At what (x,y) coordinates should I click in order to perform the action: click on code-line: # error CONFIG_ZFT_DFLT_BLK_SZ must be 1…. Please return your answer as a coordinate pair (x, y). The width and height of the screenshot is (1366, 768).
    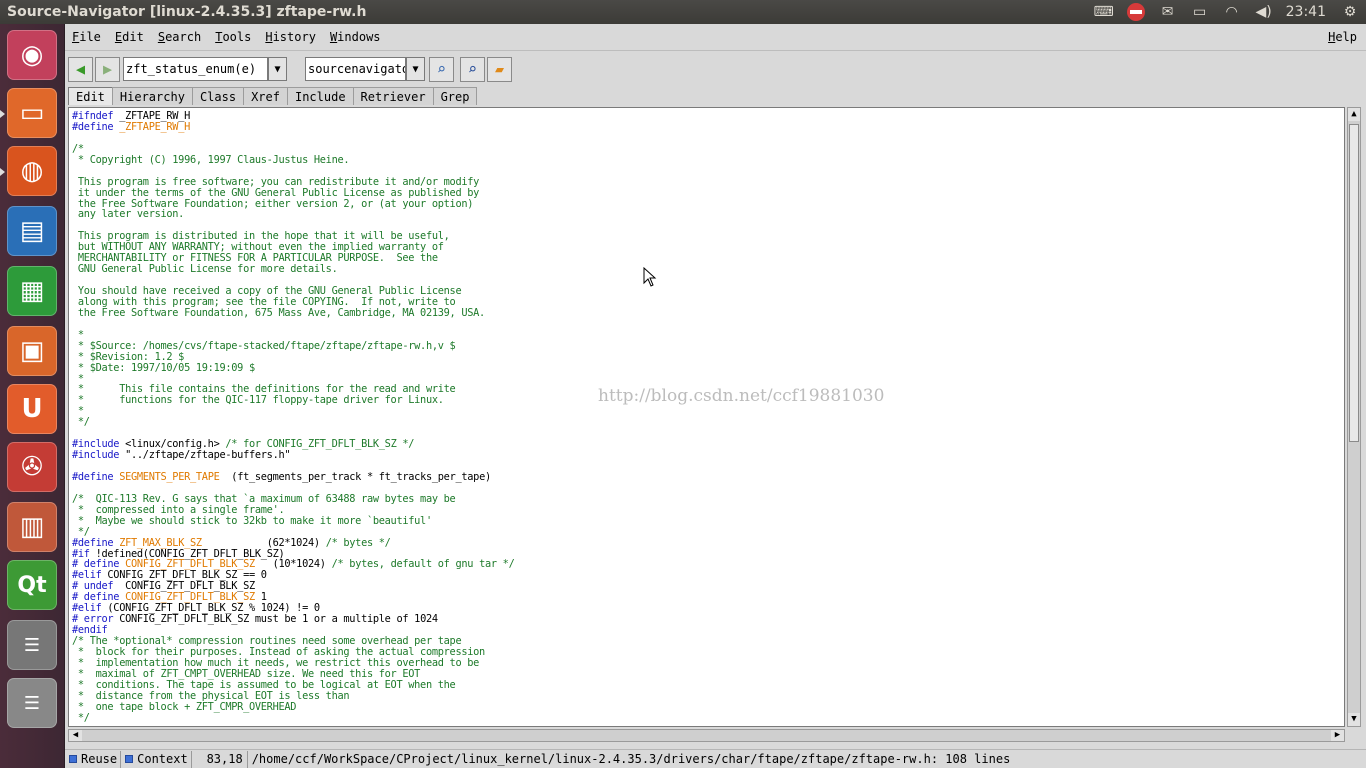
    Looking at the image, I should click on (293, 619).